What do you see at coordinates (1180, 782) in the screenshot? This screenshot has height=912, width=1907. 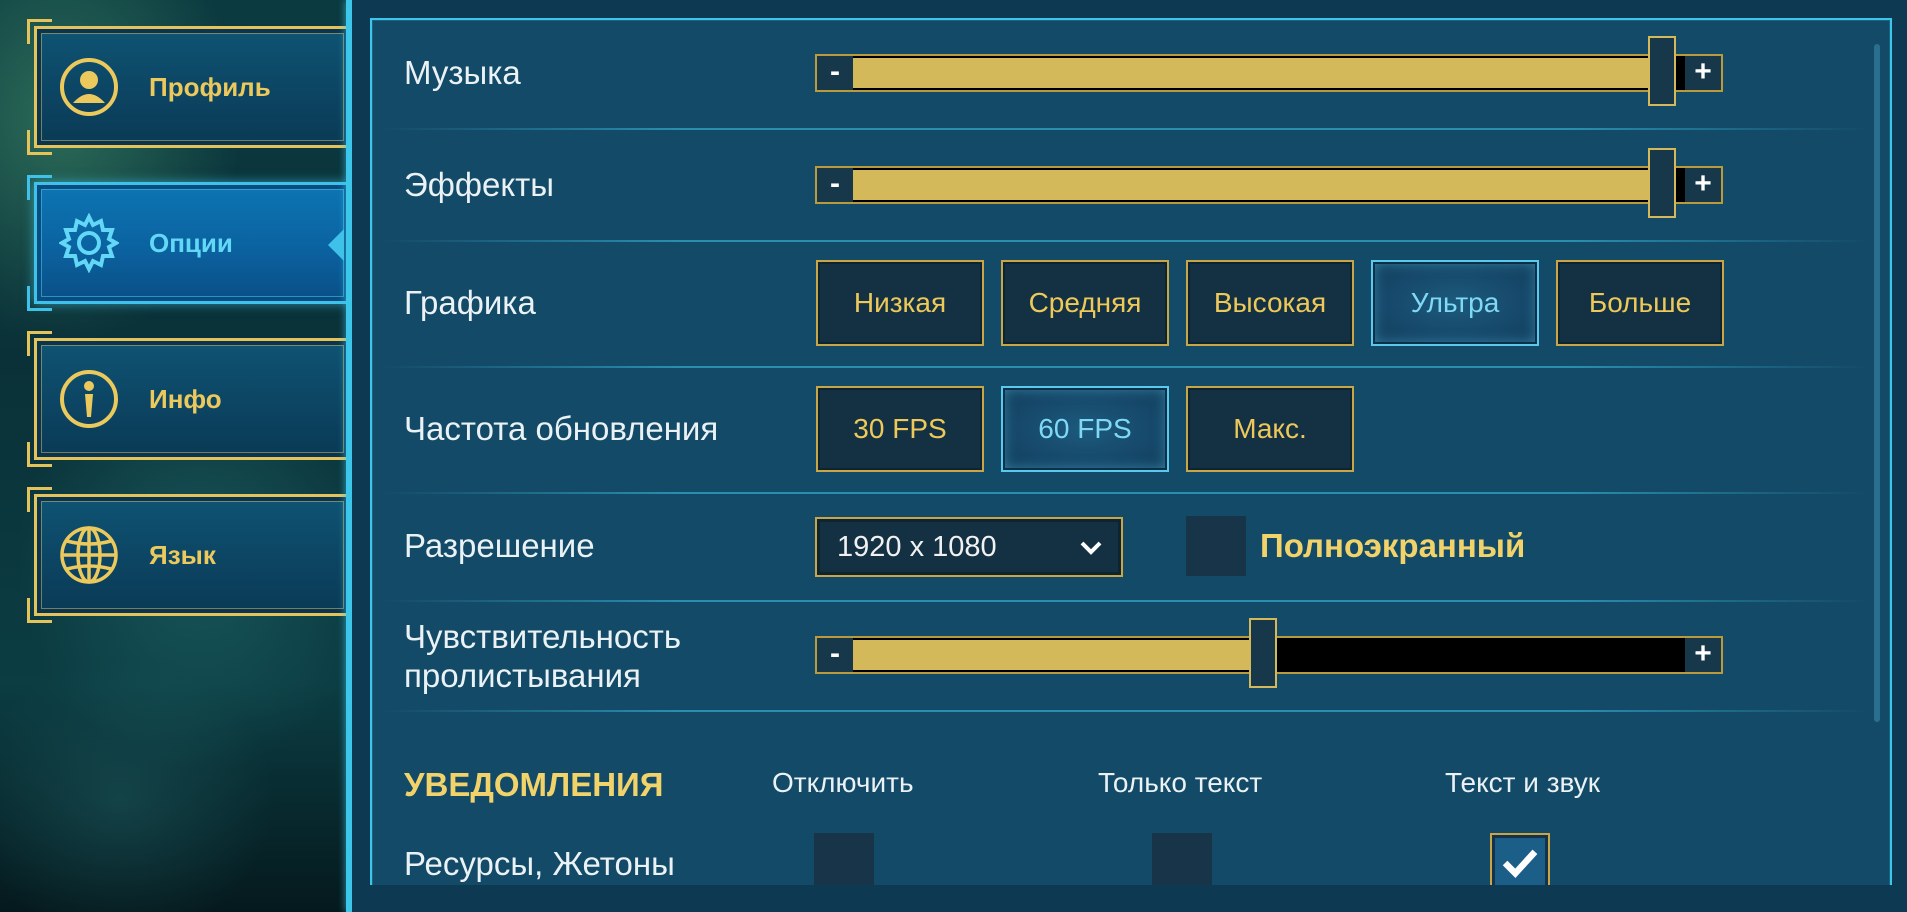 I see `column-text-only: Только текст` at bounding box center [1180, 782].